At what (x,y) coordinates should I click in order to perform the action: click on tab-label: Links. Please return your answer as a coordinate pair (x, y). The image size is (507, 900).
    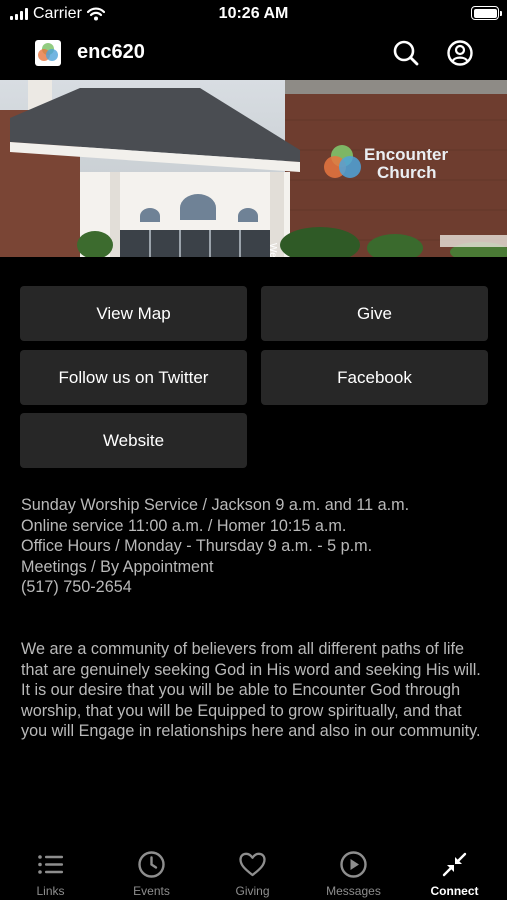
    Looking at the image, I should click on (50, 891).